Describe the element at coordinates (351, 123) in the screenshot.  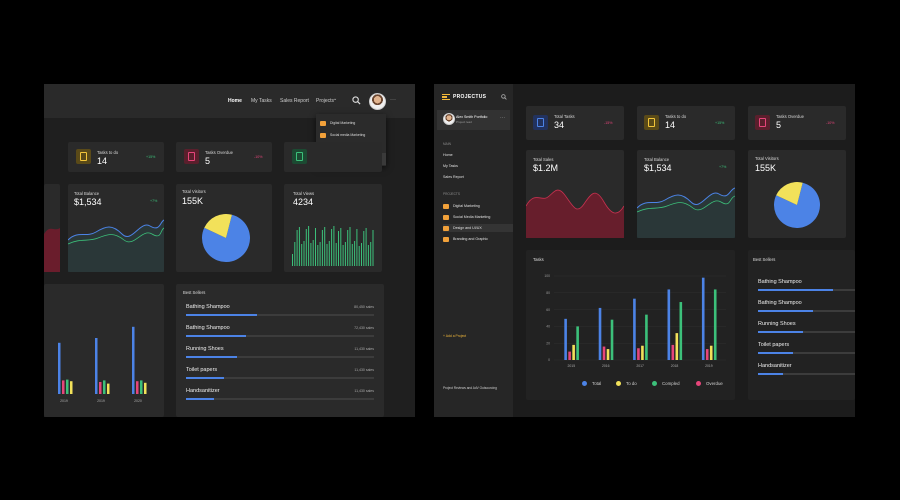
I see `dropdown-item: Digital Marketing` at that location.